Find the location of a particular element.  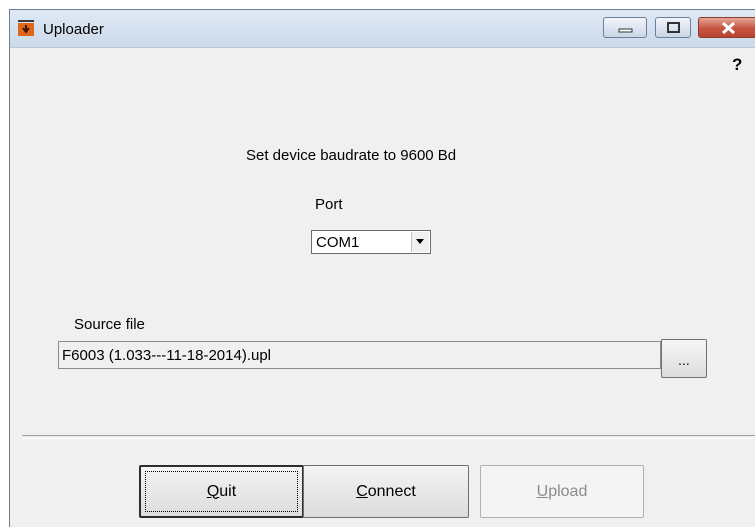

source-file-label: Source file is located at coordinates (109, 324).